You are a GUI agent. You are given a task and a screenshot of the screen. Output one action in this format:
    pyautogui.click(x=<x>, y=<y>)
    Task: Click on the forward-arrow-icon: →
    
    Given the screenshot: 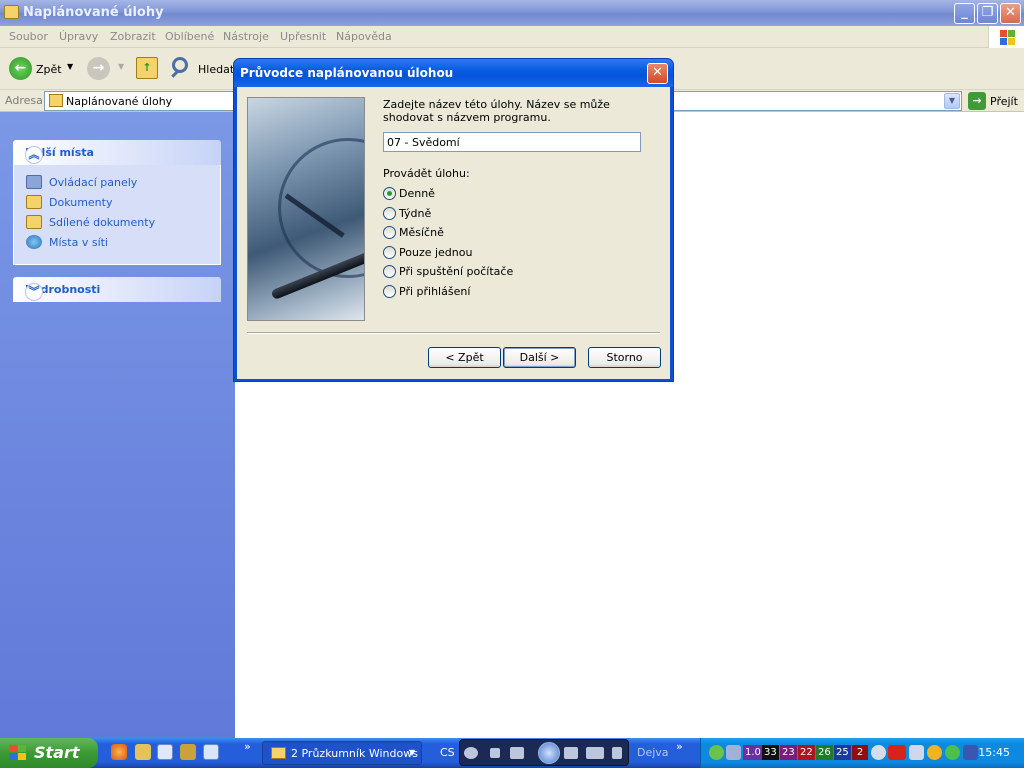 What is the action you would take?
    pyautogui.click(x=98, y=68)
    